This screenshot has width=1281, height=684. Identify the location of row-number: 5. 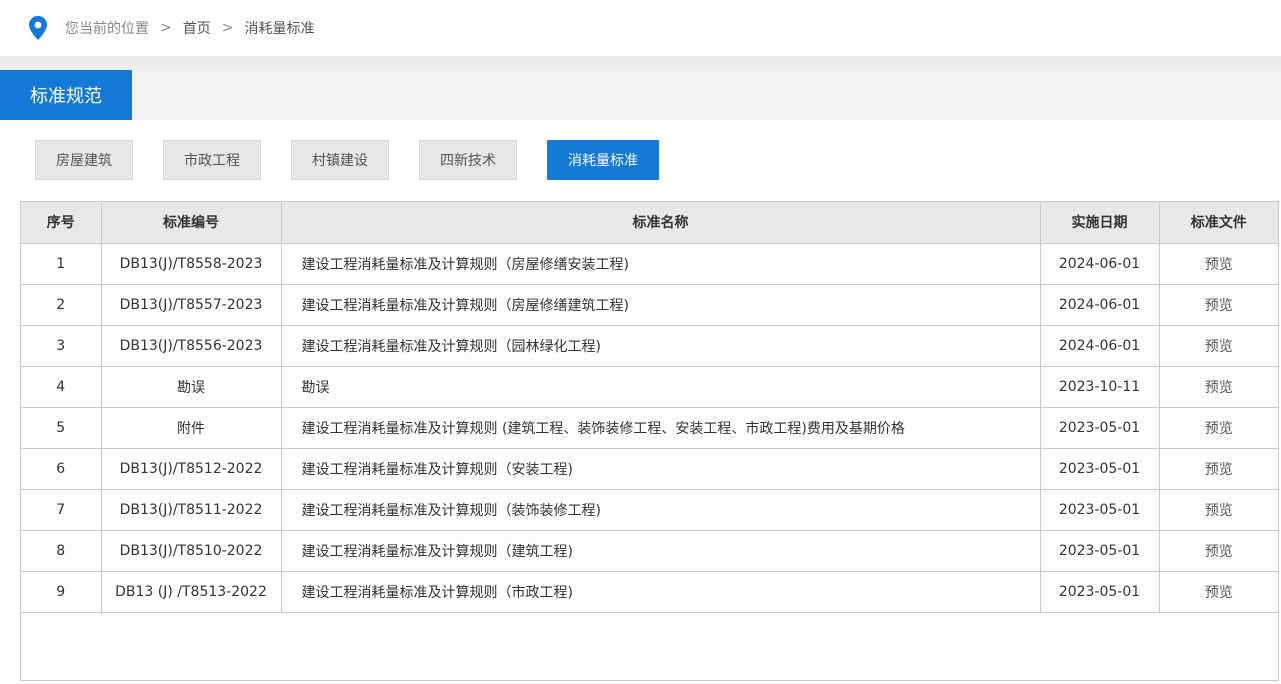
(61, 427).